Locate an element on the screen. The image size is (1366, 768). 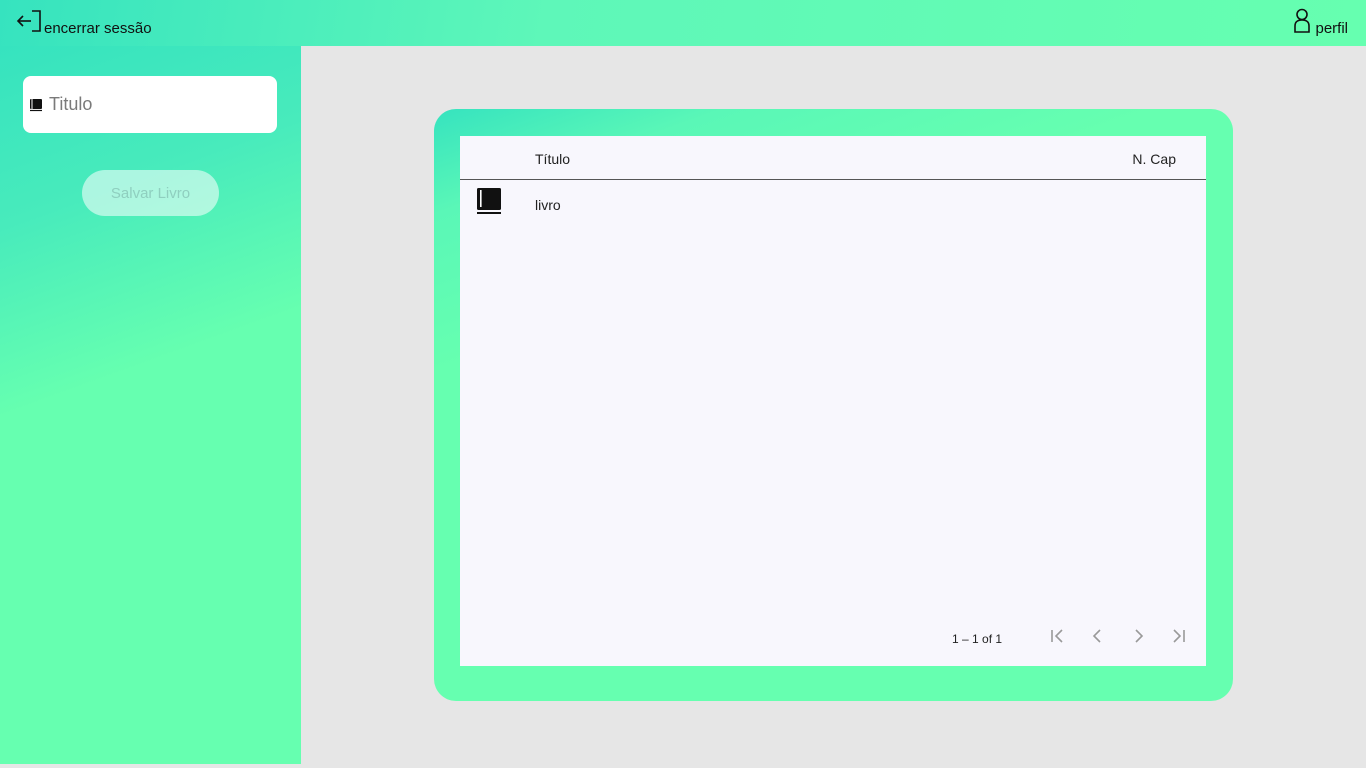
next-page-button is located at coordinates (1138, 636).